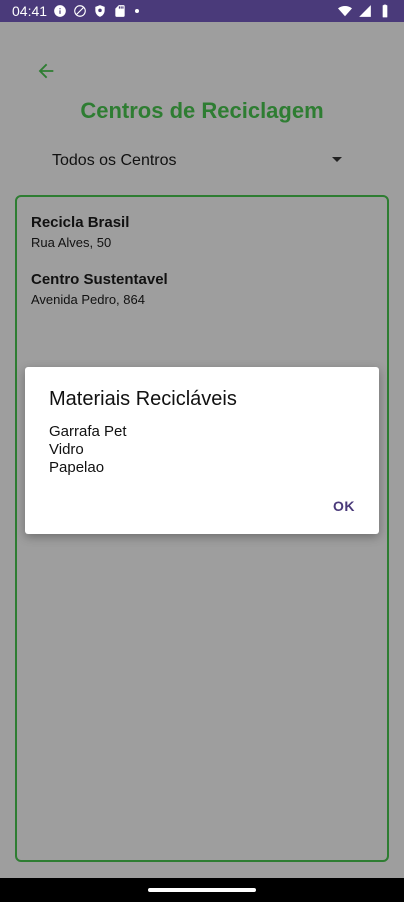 Image resolution: width=404 pixels, height=902 pixels. I want to click on circle-slash-icon, so click(80, 11).